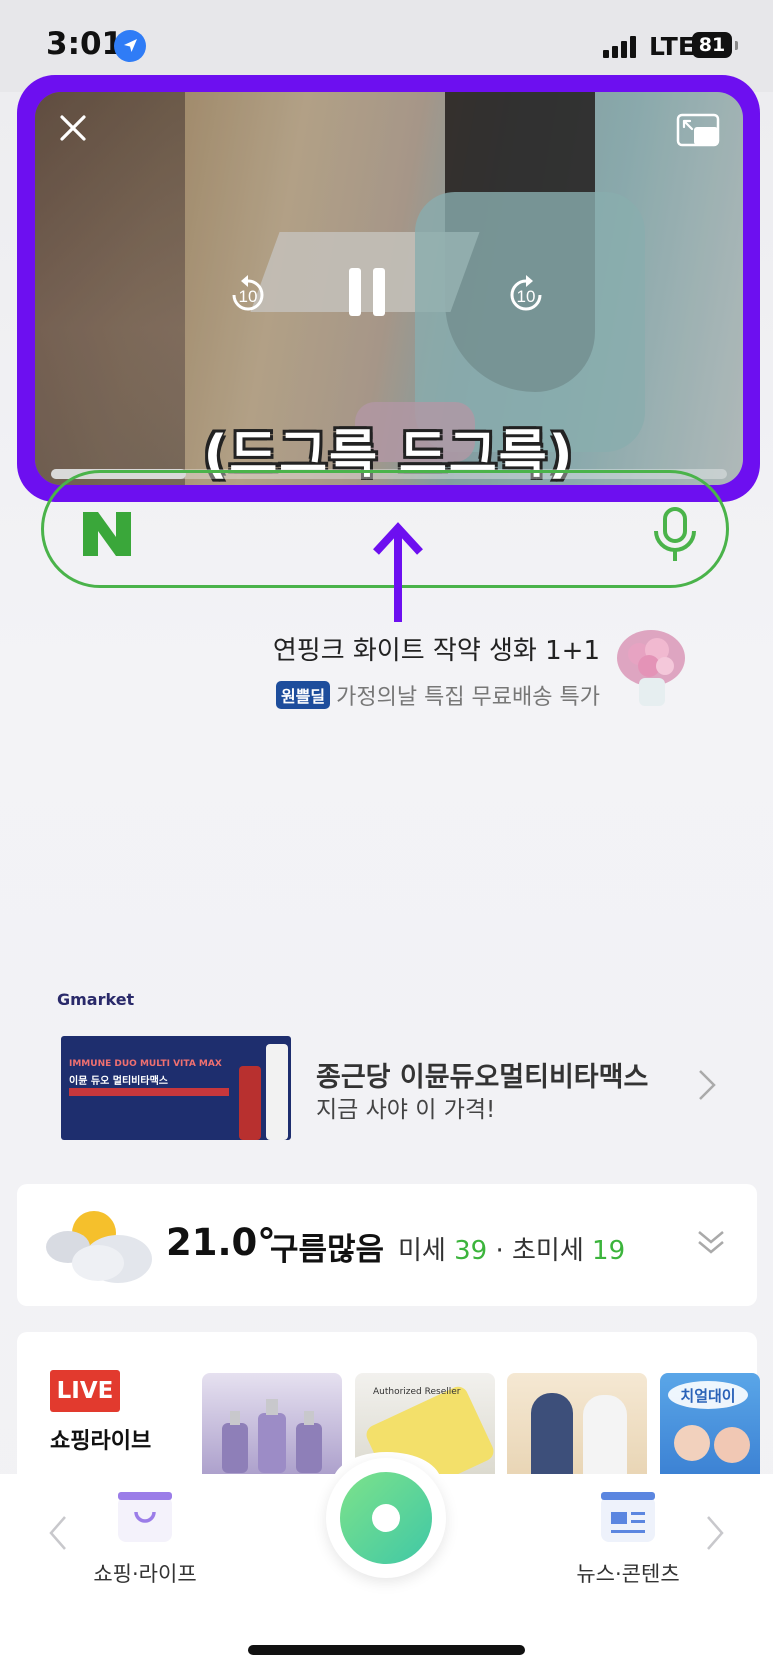  What do you see at coordinates (277, 1092) in the screenshot?
I see `ad-image-box` at bounding box center [277, 1092].